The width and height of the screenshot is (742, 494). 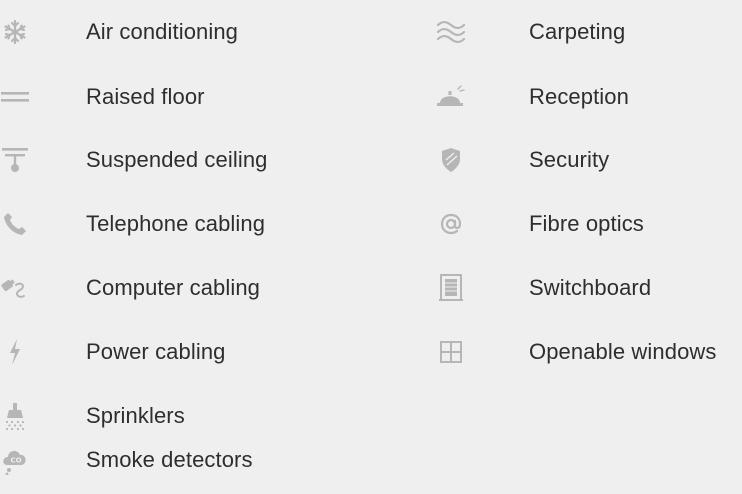 What do you see at coordinates (569, 159) in the screenshot?
I see `amenity-label: Security` at bounding box center [569, 159].